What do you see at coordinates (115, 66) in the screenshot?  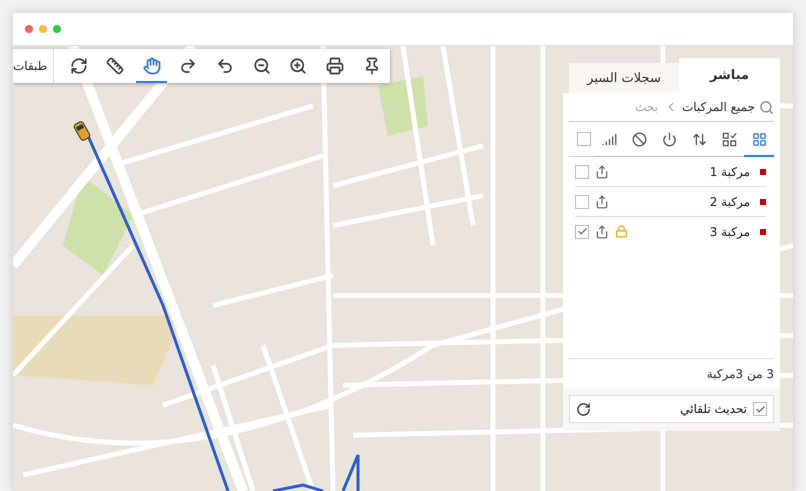 I see `ruler-icon` at bounding box center [115, 66].